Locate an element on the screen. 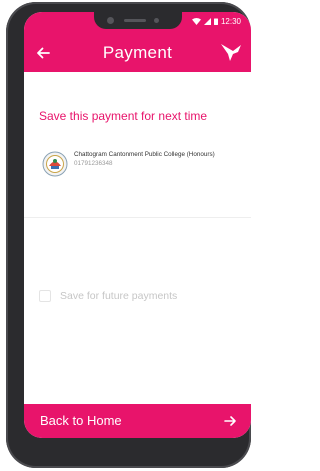 The width and height of the screenshot is (320, 471). institution-account-number: 01791236348 is located at coordinates (93, 163).